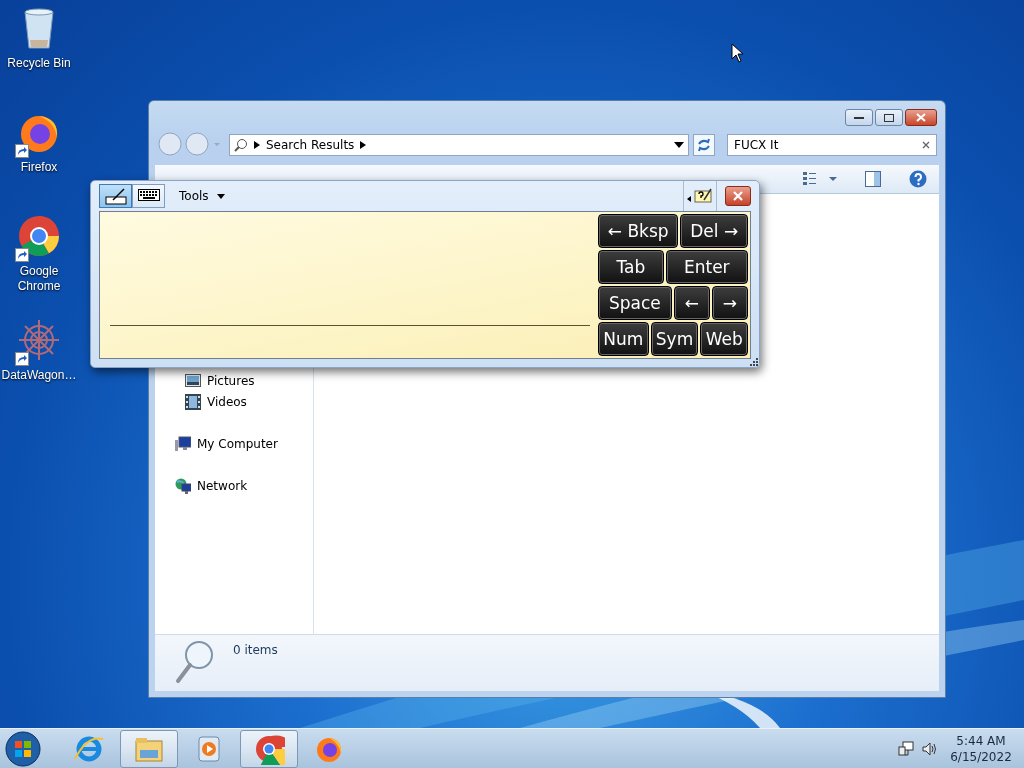 The width and height of the screenshot is (1024, 768). What do you see at coordinates (754, 362) in the screenshot?
I see `resize-grip-icon` at bounding box center [754, 362].